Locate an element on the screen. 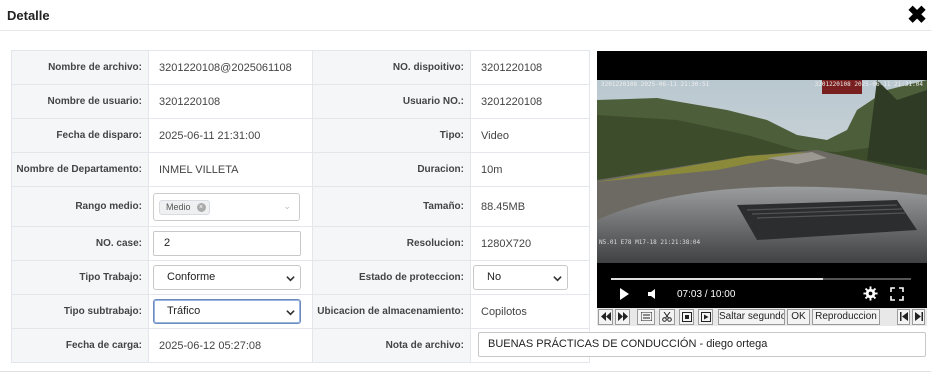 The width and height of the screenshot is (931, 379). rango-medio-tag-label: Medio is located at coordinates (178, 206).